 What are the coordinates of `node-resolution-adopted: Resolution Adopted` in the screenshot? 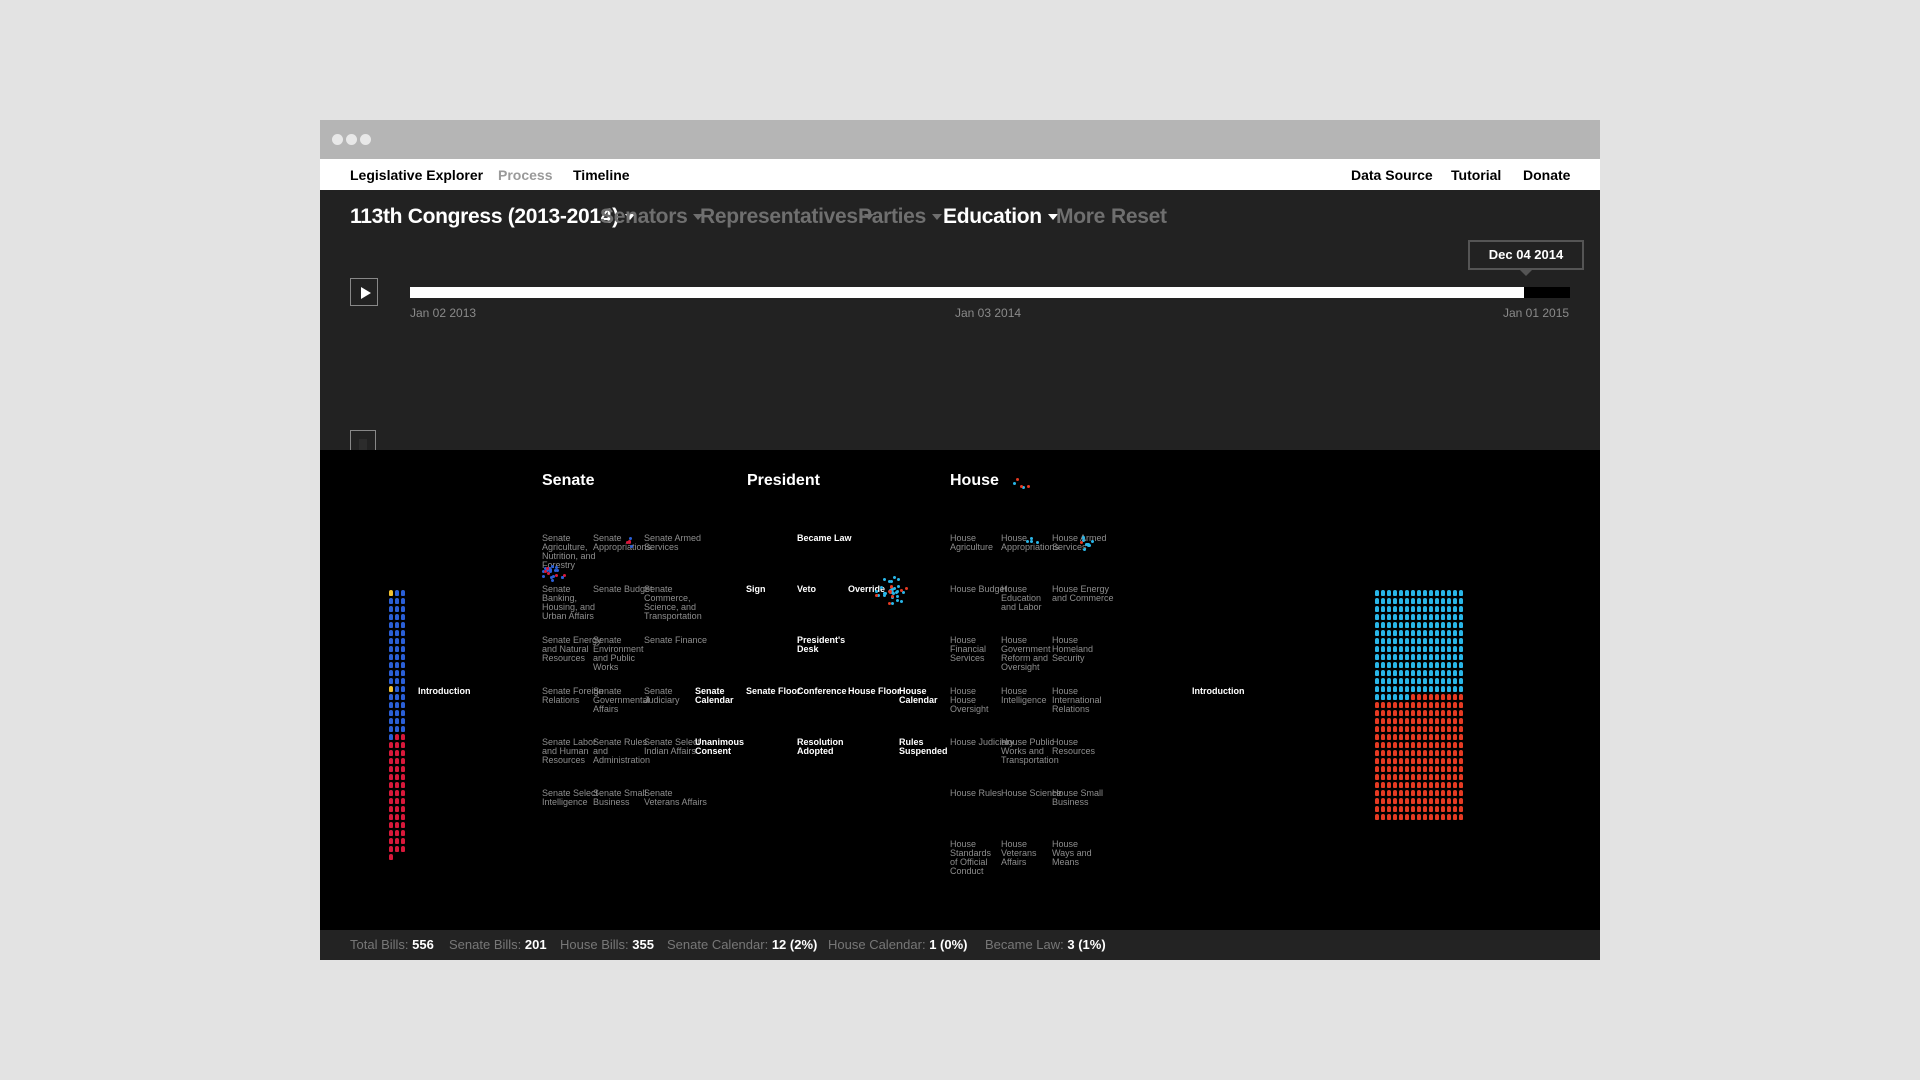 It's located at (820, 747).